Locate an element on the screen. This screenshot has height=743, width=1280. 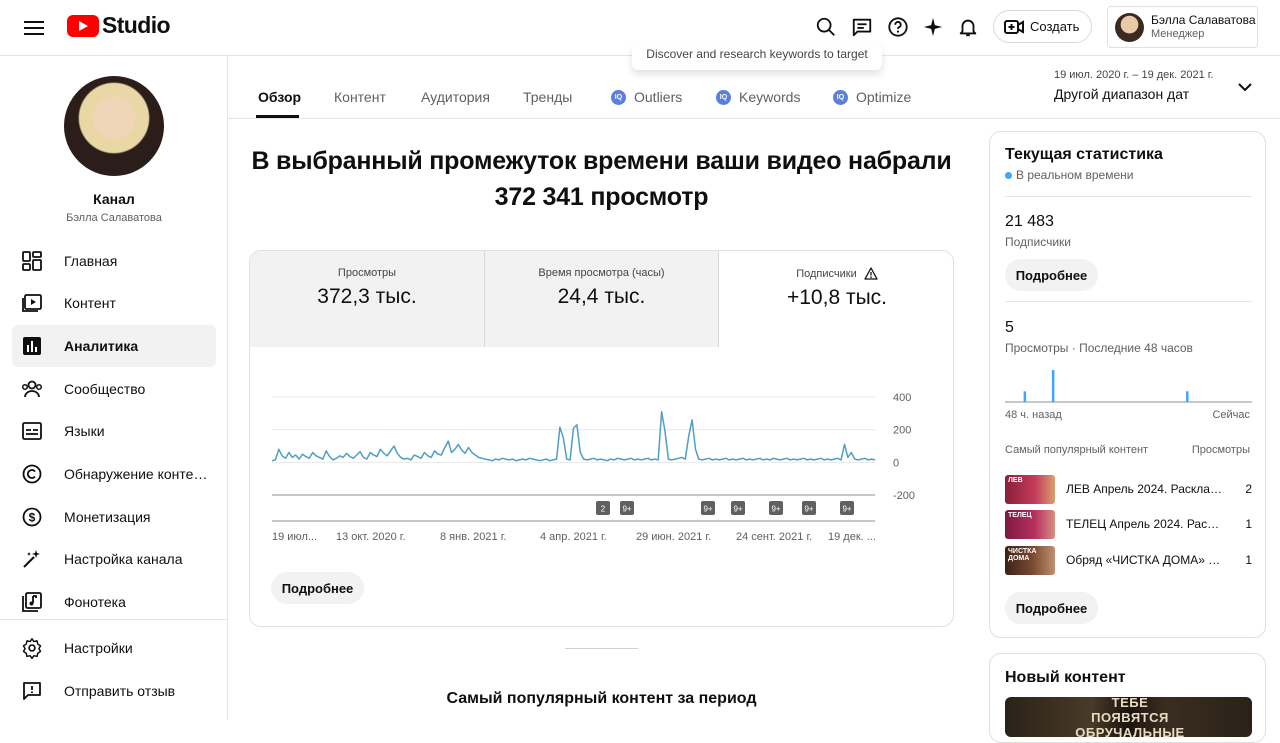
sidebar-item-label: Обнаружение контента is located at coordinates (136, 474).